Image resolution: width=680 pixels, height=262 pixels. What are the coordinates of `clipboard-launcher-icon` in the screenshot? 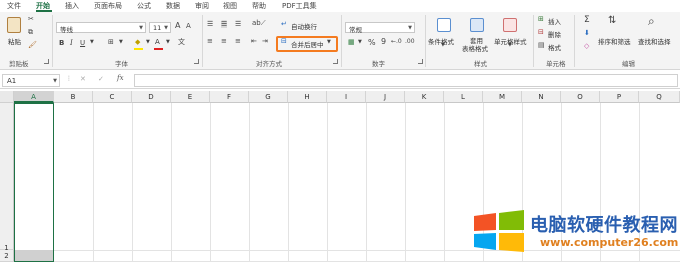 It's located at (46, 61).